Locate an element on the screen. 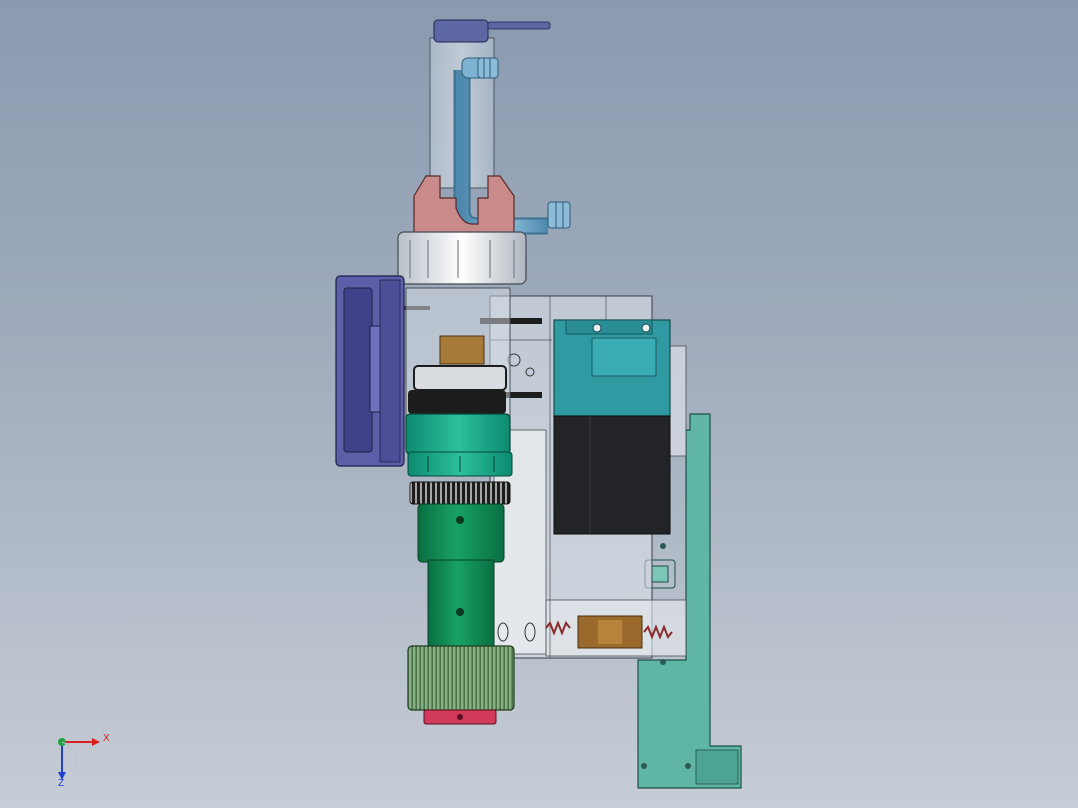 This screenshot has width=1078, height=808. coupling-nut is located at coordinates (462, 258).